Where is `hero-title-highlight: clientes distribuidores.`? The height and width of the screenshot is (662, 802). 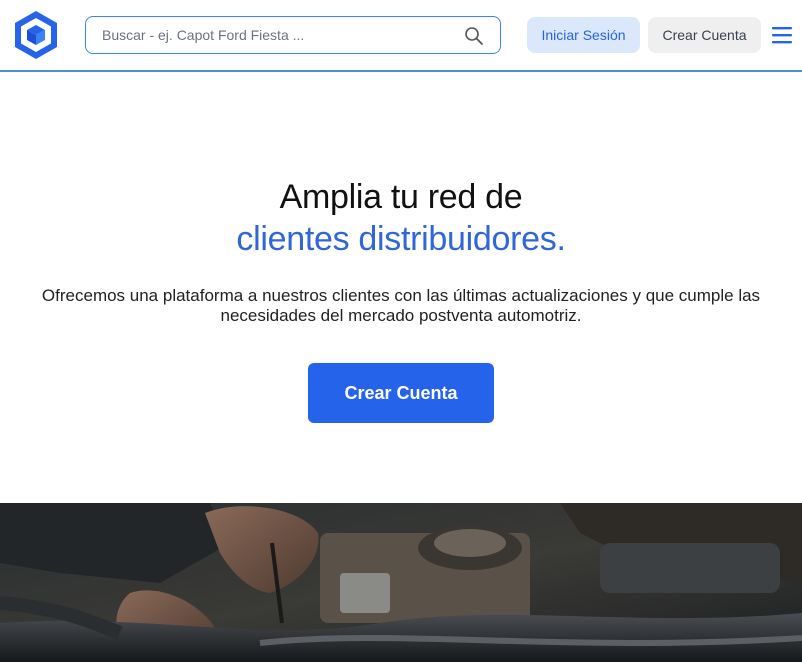
hero-title-highlight: clientes distribuidores. is located at coordinates (401, 239).